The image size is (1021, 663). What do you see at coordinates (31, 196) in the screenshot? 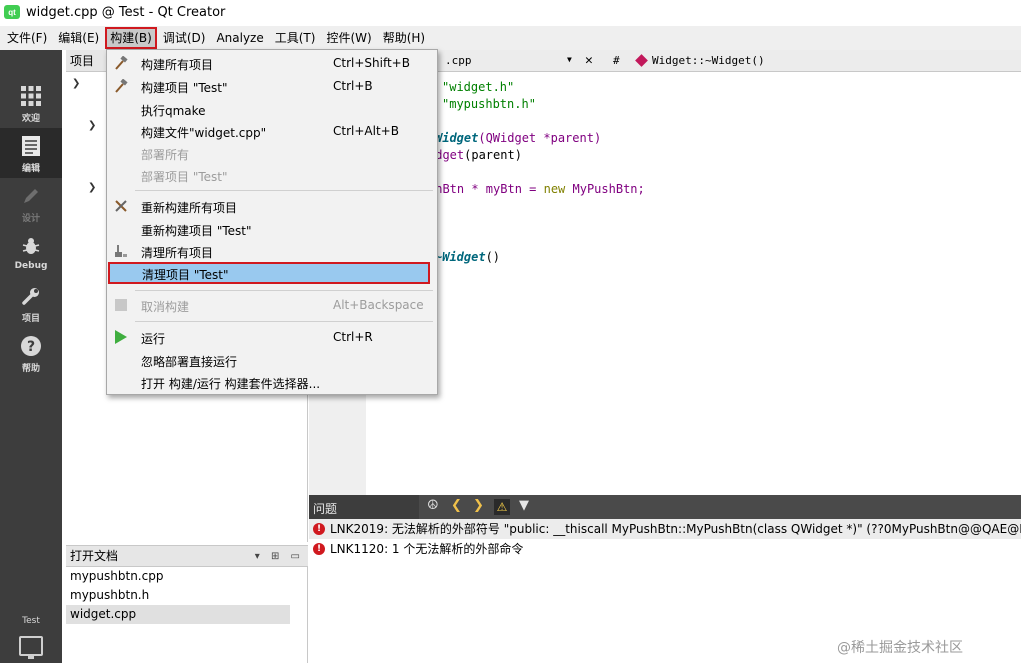
I see `pencil-icon` at bounding box center [31, 196].